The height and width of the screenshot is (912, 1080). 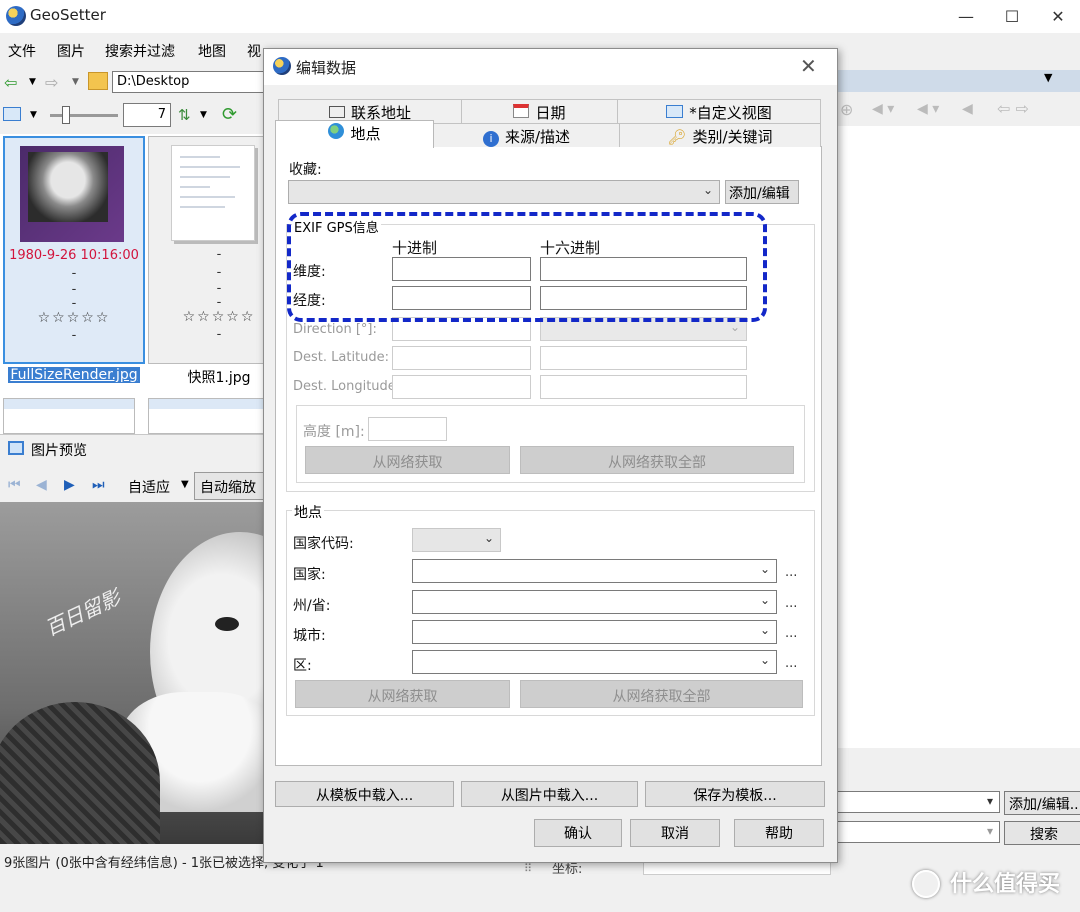 I want to click on view-mode-icon, so click(x=12, y=114).